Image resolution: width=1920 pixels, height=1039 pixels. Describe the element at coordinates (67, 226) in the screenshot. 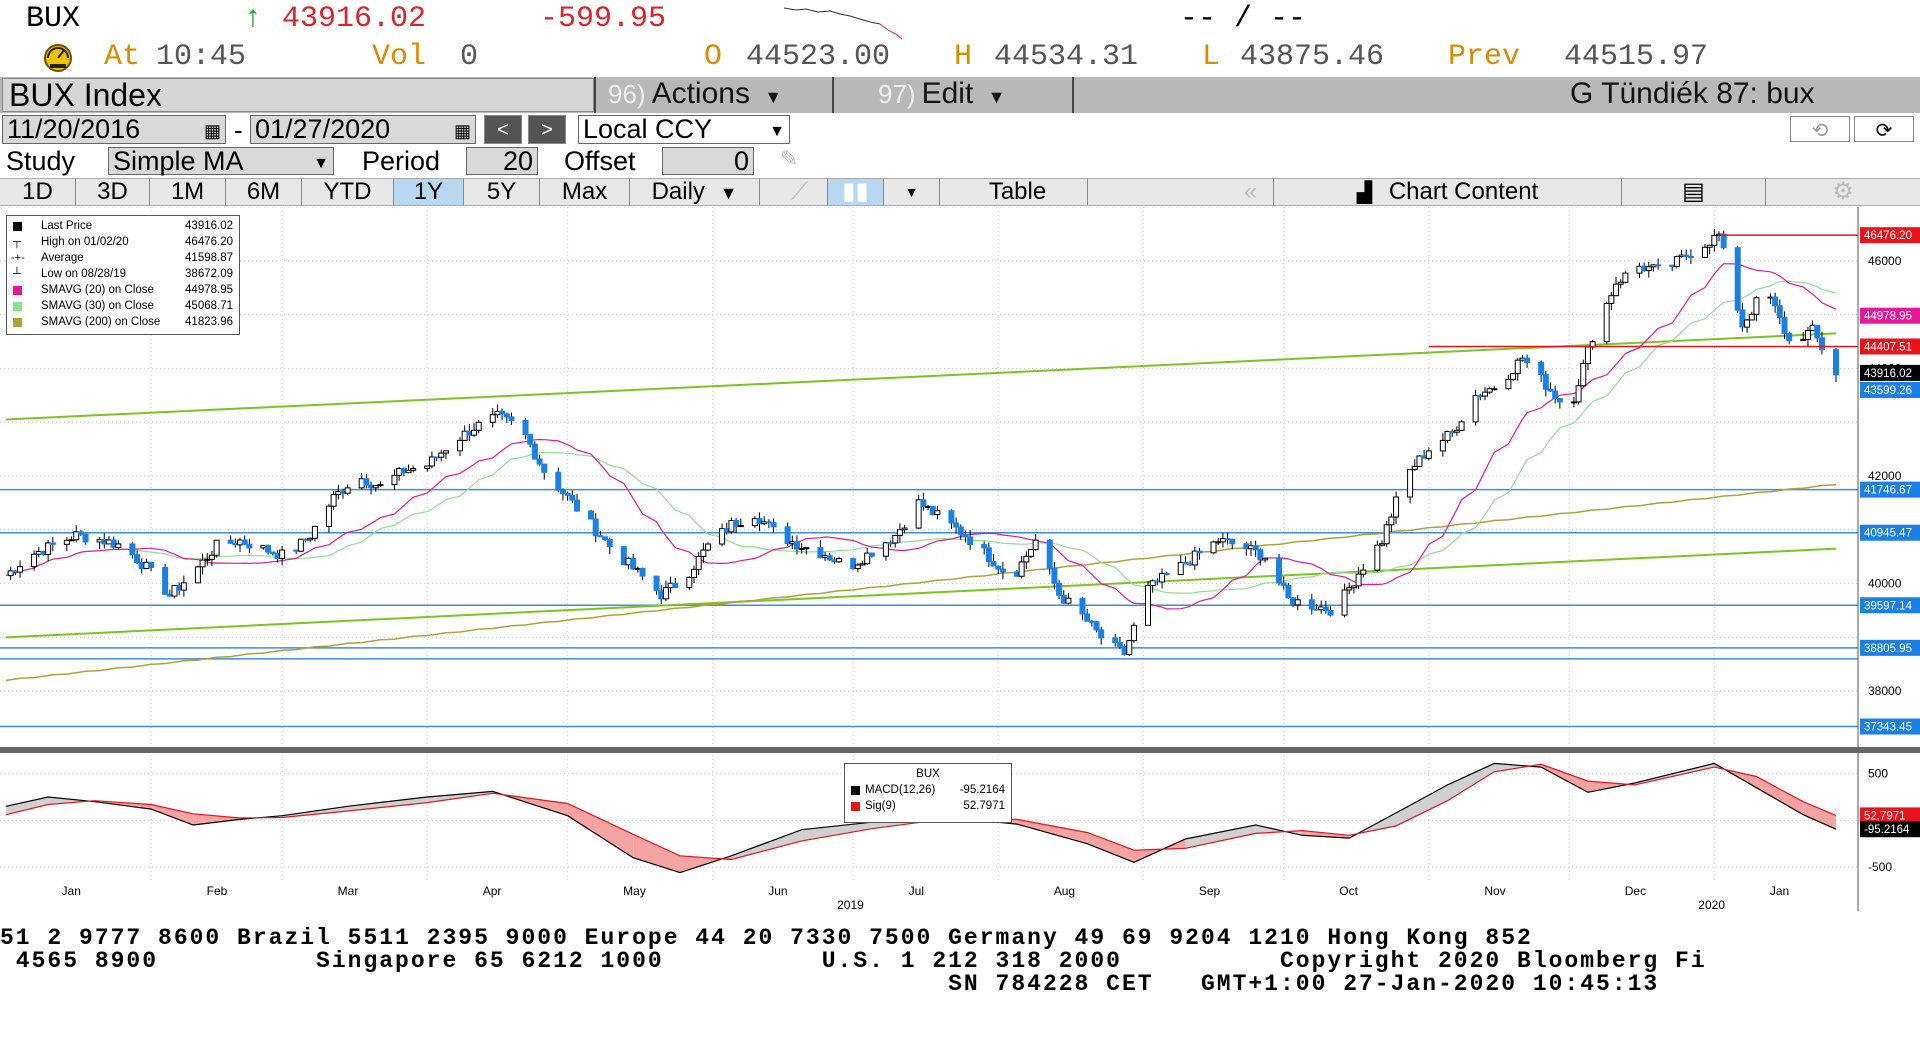

I see `legend-label: Last Price` at that location.